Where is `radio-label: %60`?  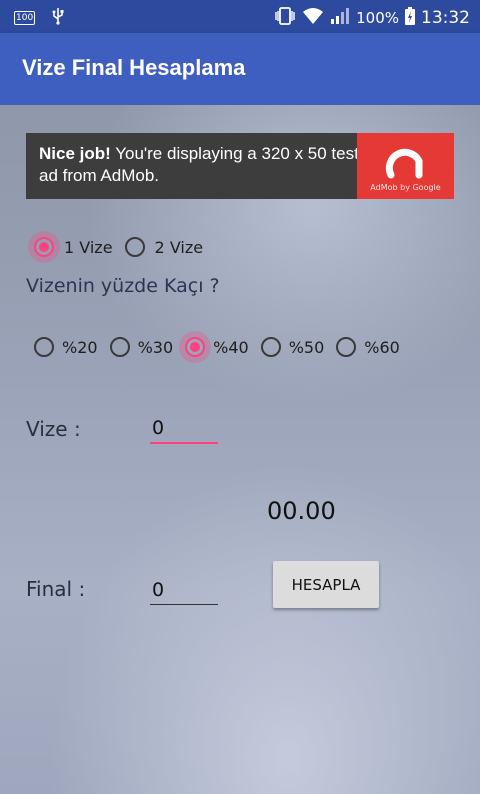 radio-label: %60 is located at coordinates (382, 347).